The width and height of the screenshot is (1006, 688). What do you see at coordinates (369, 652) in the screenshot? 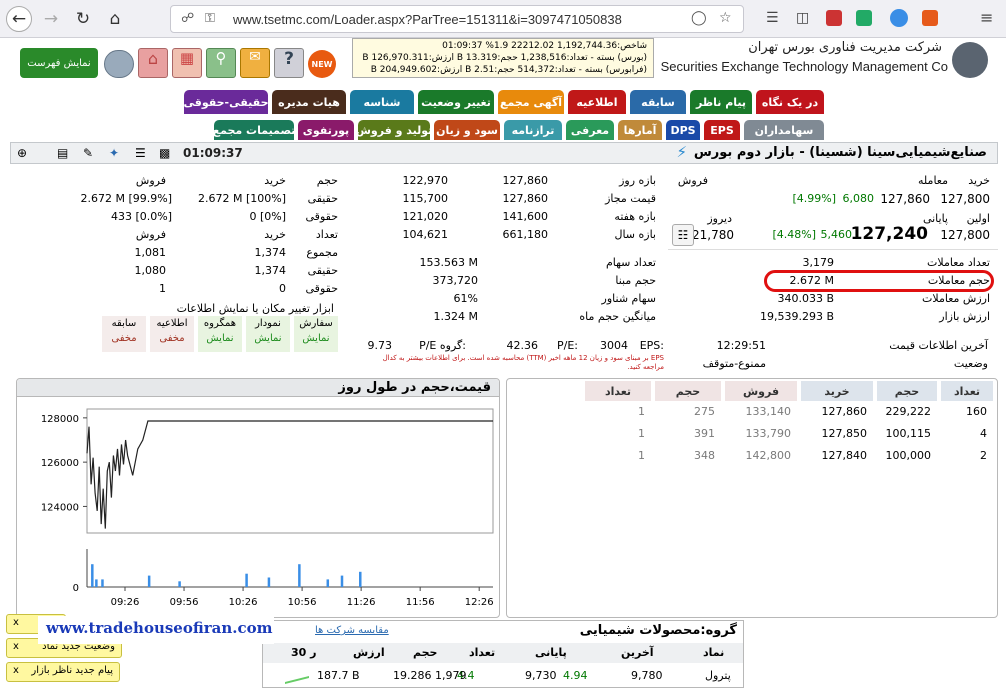
I see `group-col-header: ارزش` at bounding box center [369, 652].